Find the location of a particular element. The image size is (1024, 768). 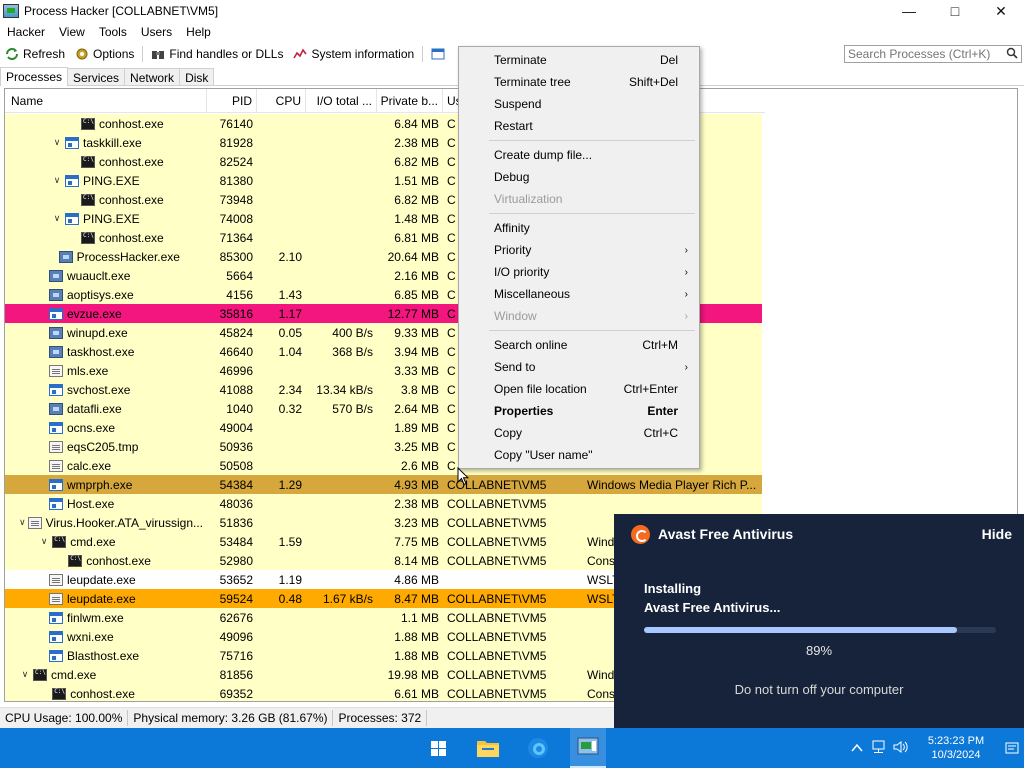

process-hacker-app-icon is located at coordinates (11, 11).